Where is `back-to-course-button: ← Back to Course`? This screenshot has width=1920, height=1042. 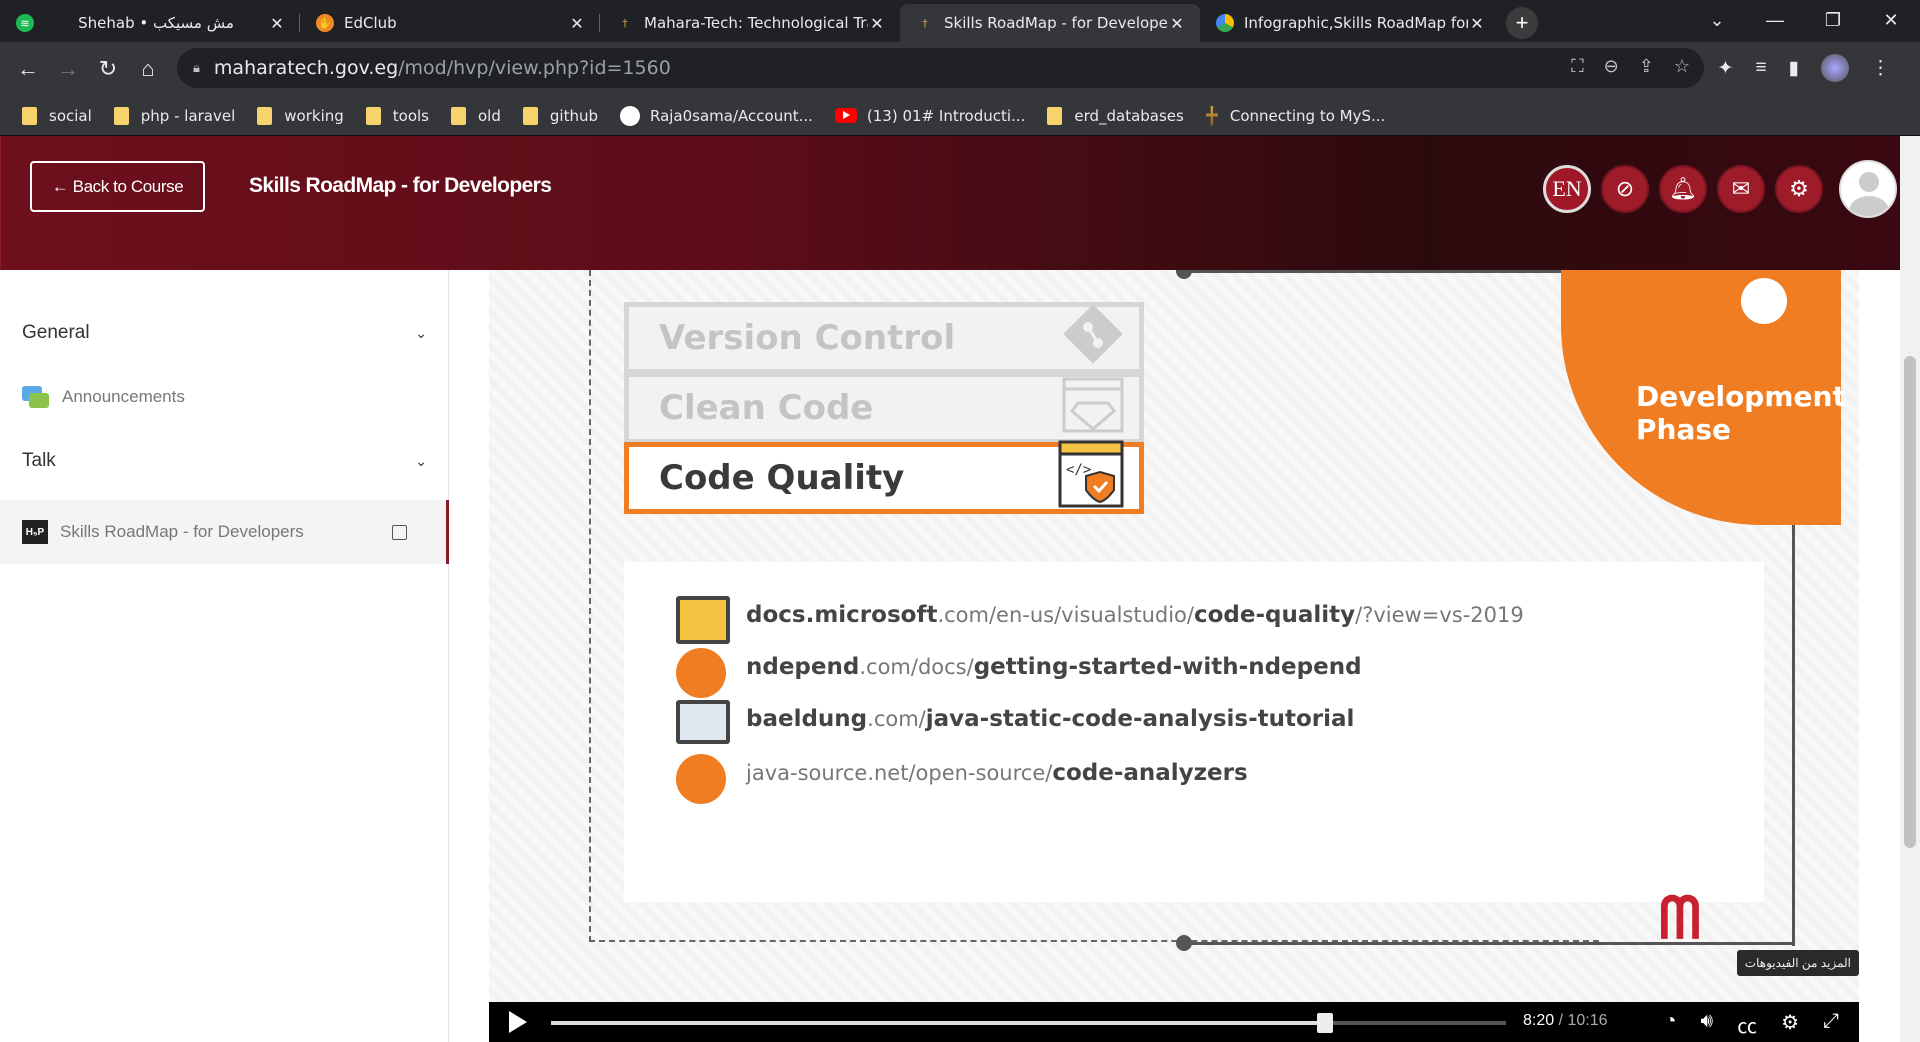 back-to-course-button: ← Back to Course is located at coordinates (117, 186).